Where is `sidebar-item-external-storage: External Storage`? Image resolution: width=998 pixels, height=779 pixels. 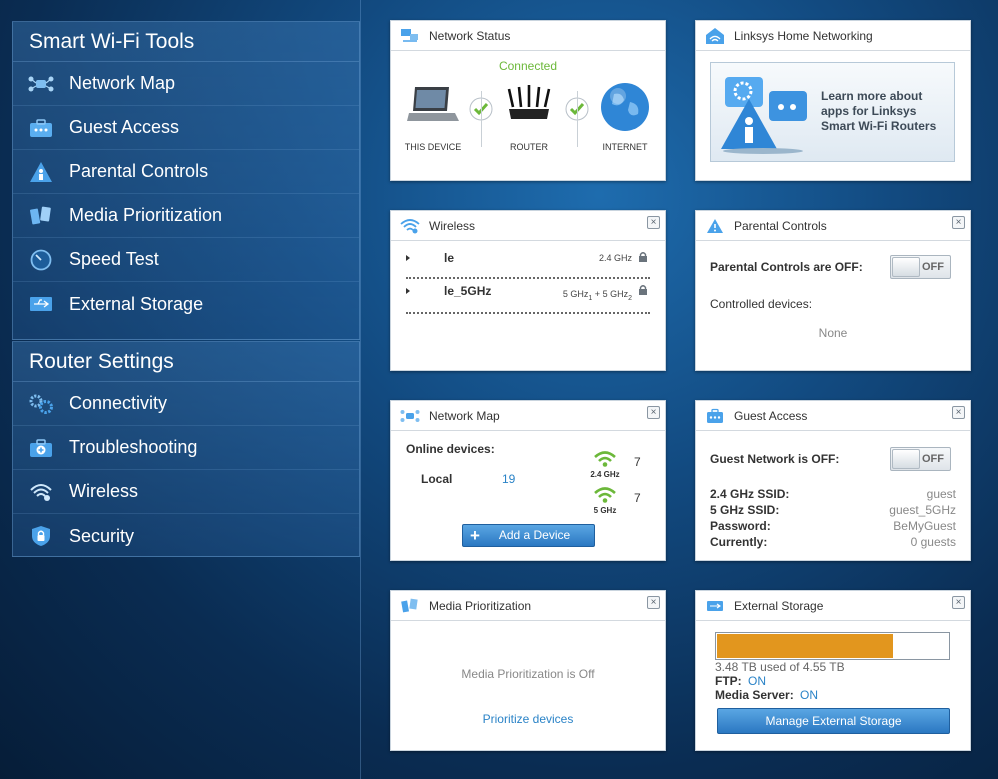 sidebar-item-external-storage: External Storage is located at coordinates (186, 304).